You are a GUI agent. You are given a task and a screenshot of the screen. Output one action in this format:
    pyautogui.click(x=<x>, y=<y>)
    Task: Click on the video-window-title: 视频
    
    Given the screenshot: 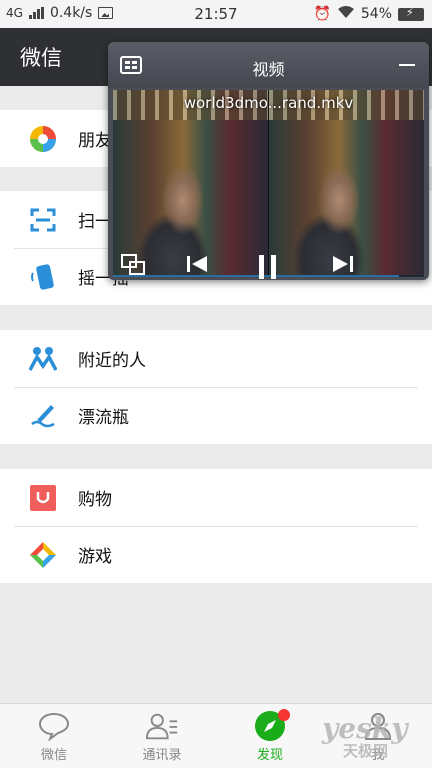 What is the action you would take?
    pyautogui.click(x=268, y=69)
    